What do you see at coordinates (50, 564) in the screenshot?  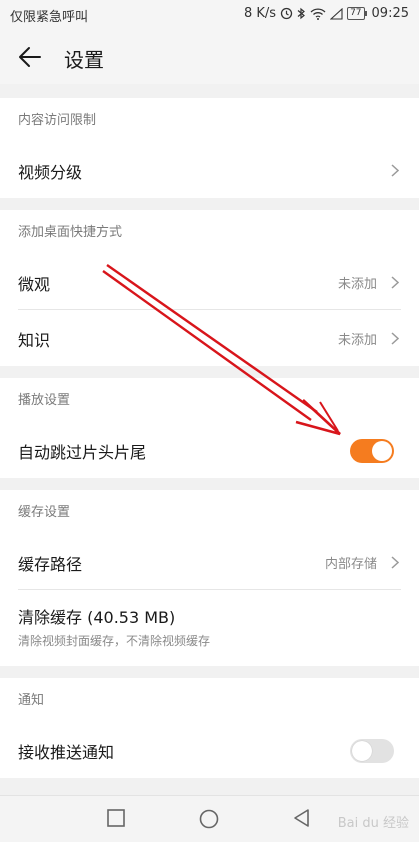 I see `row-label: 缓存路径` at bounding box center [50, 564].